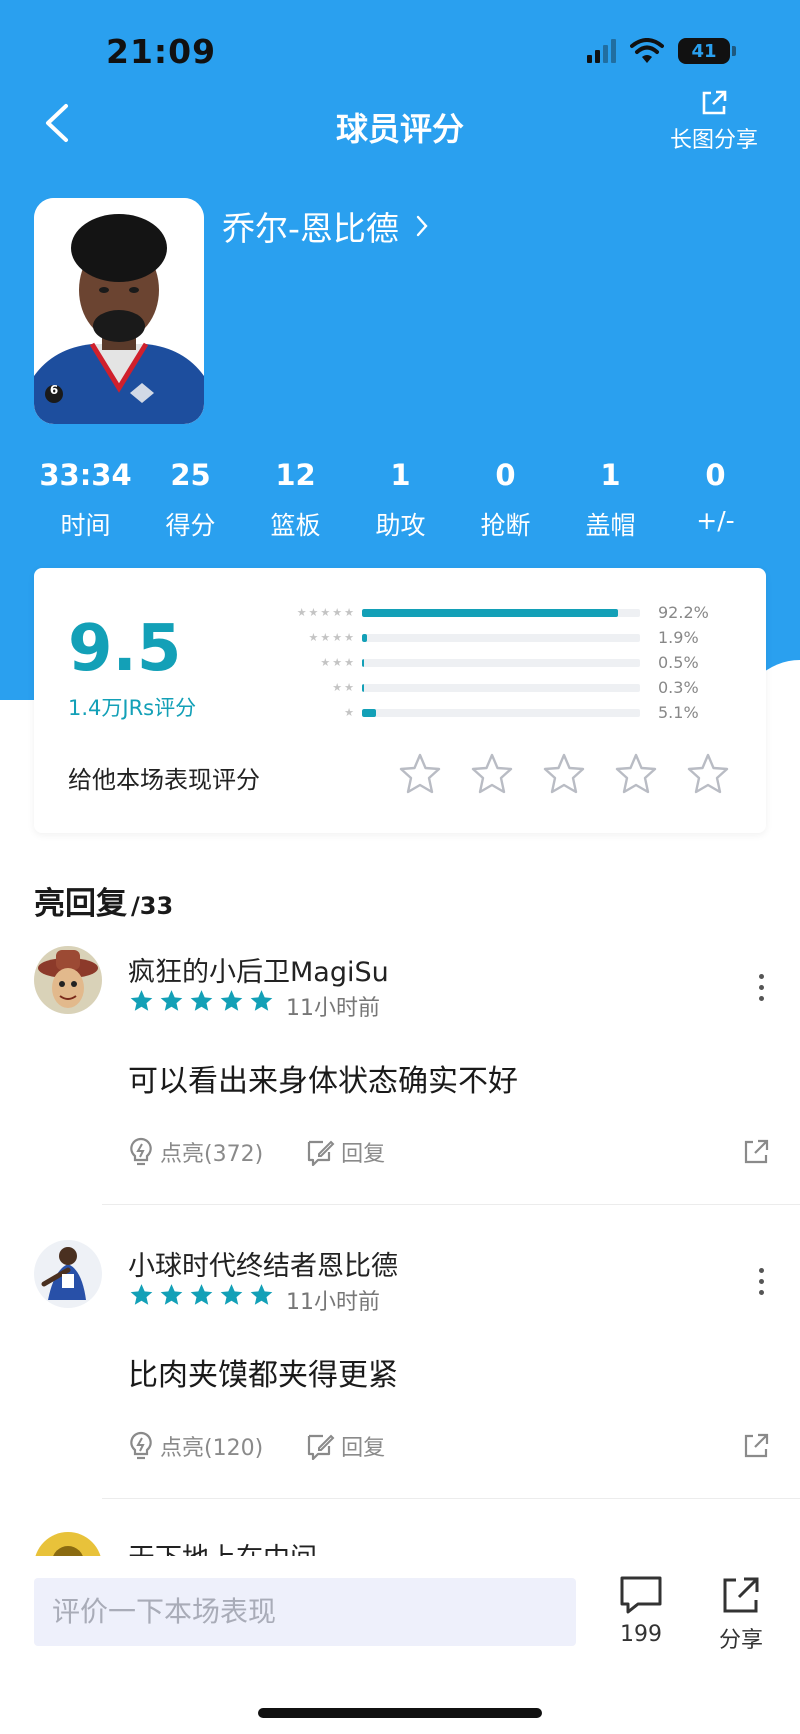 This screenshot has width=800, height=1734. I want to click on wifi-icon, so click(647, 50).